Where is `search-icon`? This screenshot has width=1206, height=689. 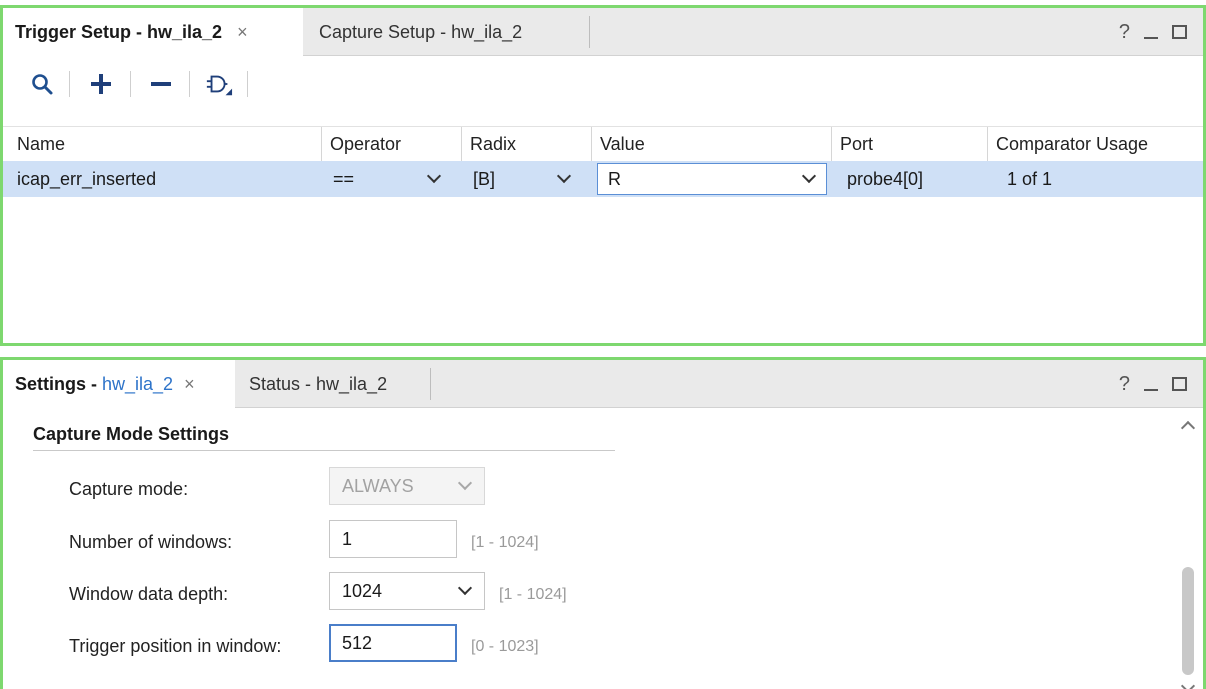 search-icon is located at coordinates (42, 84).